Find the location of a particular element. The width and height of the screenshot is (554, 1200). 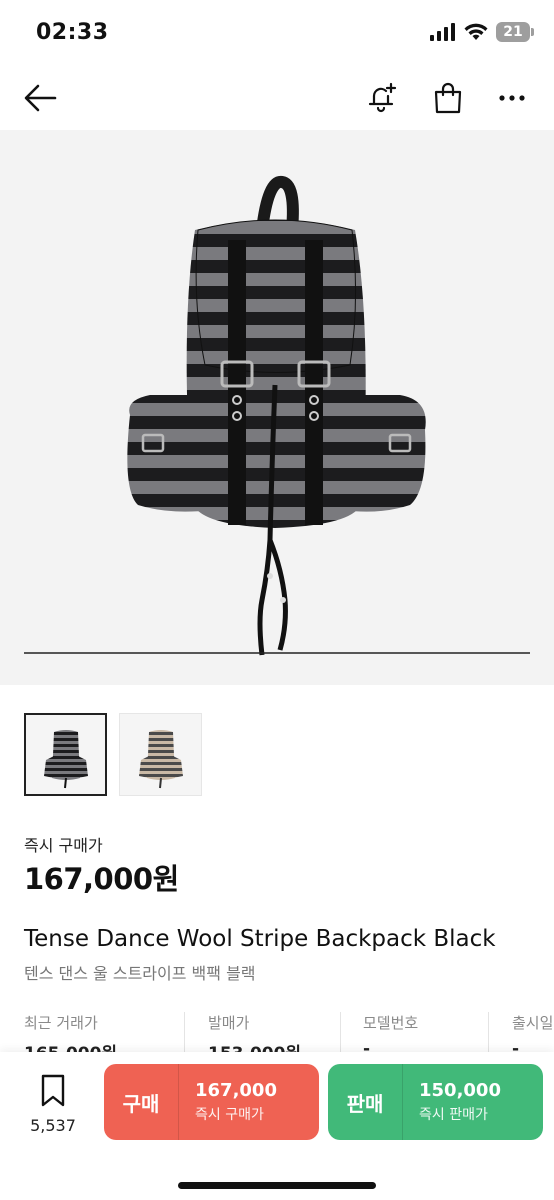

sell-amount: 150,000 is located at coordinates (460, 1090).